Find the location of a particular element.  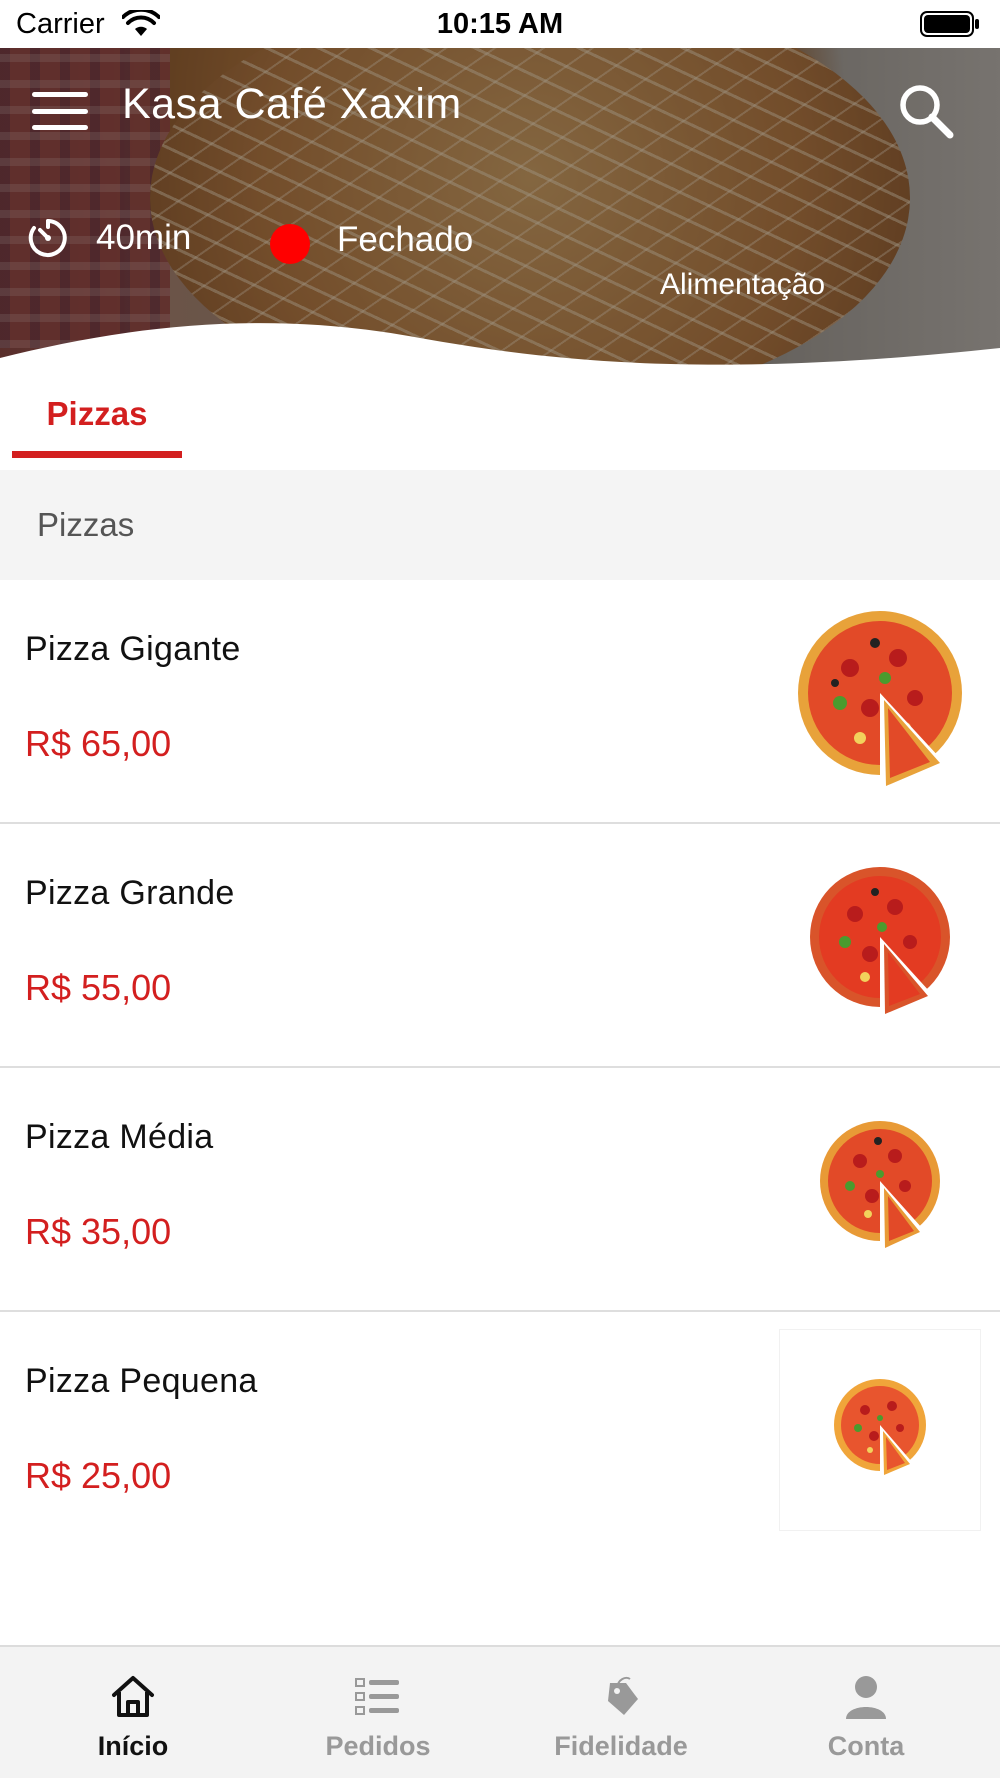

nav-label-inicio: Início is located at coordinates (133, 1746).